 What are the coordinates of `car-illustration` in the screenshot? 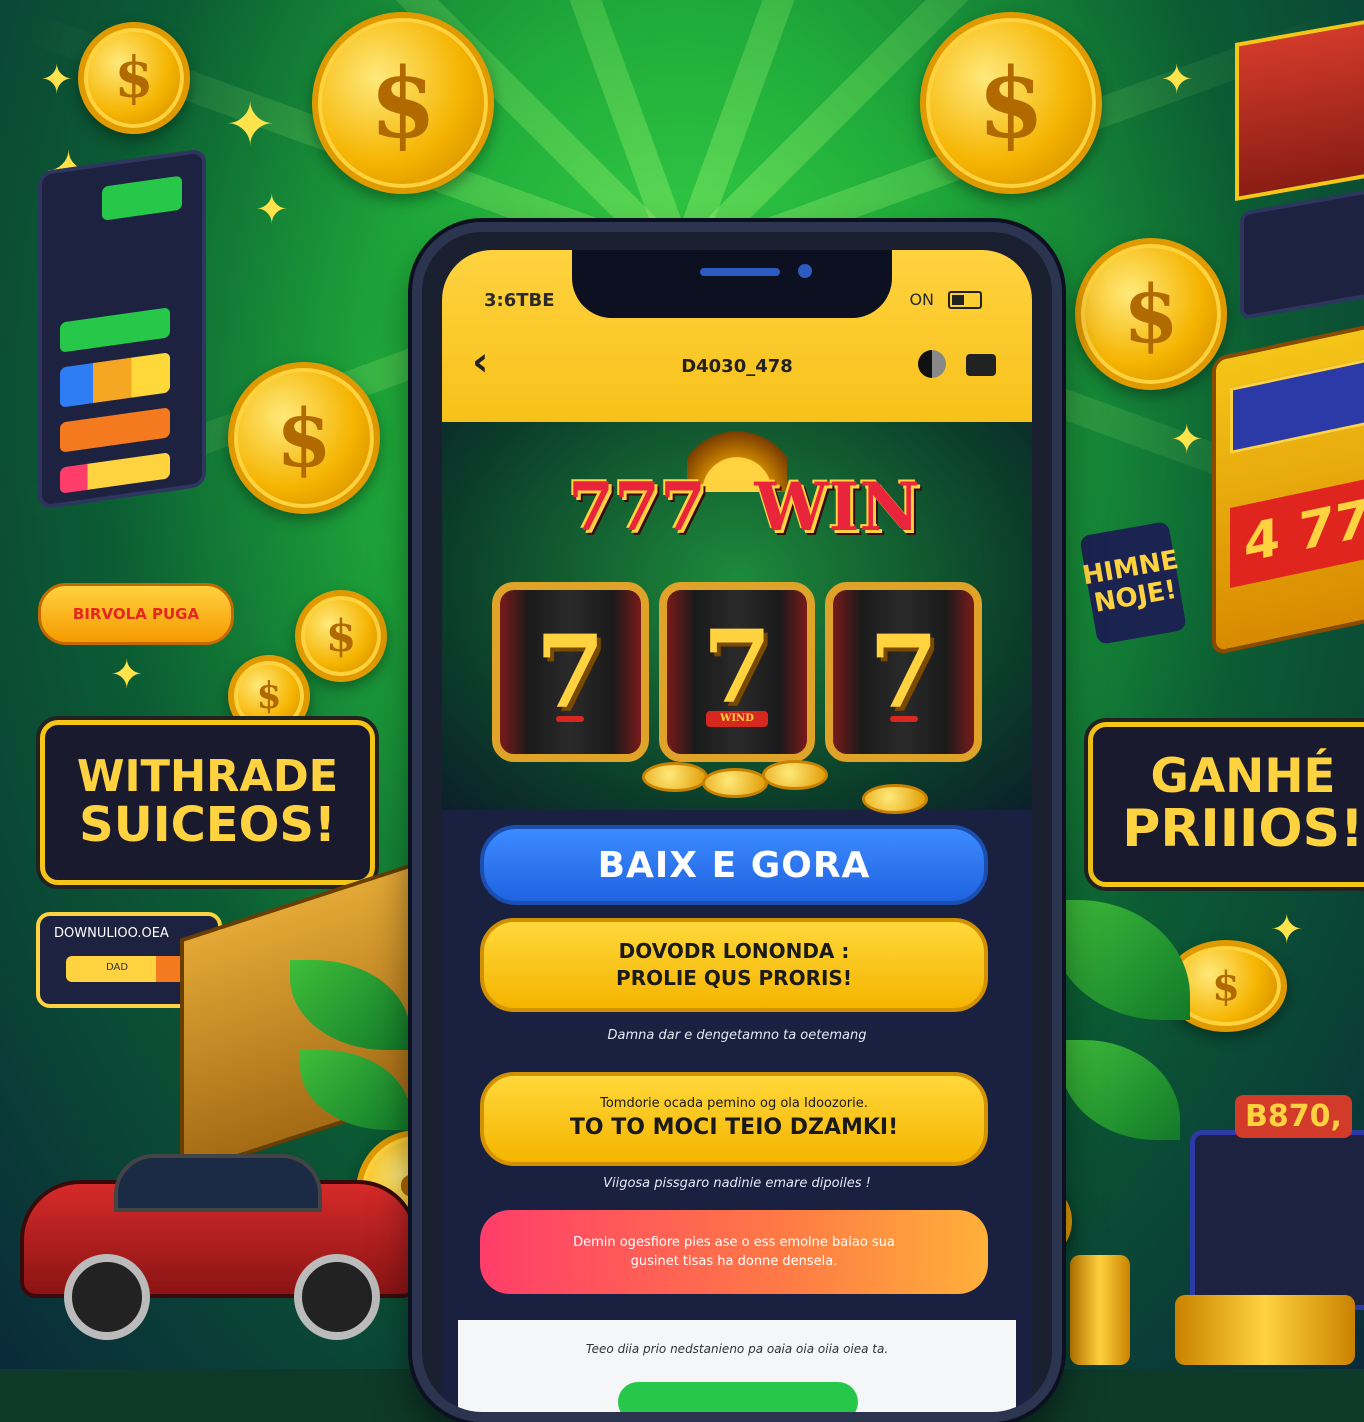 It's located at (219, 1247).